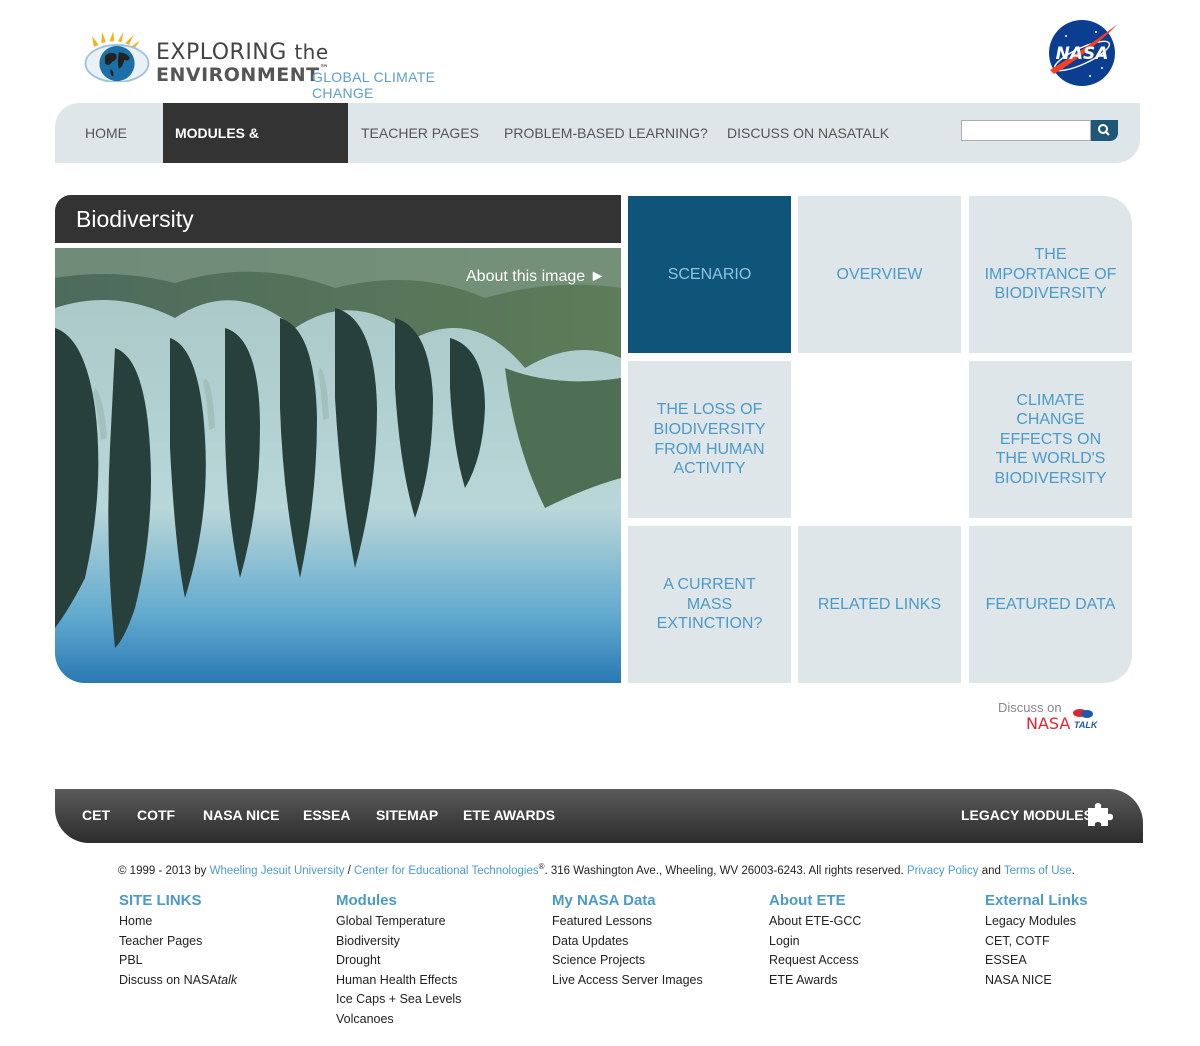 The width and height of the screenshot is (1200, 1046). I want to click on nav-teacher-pages: TEACHER PAGES, so click(420, 133).